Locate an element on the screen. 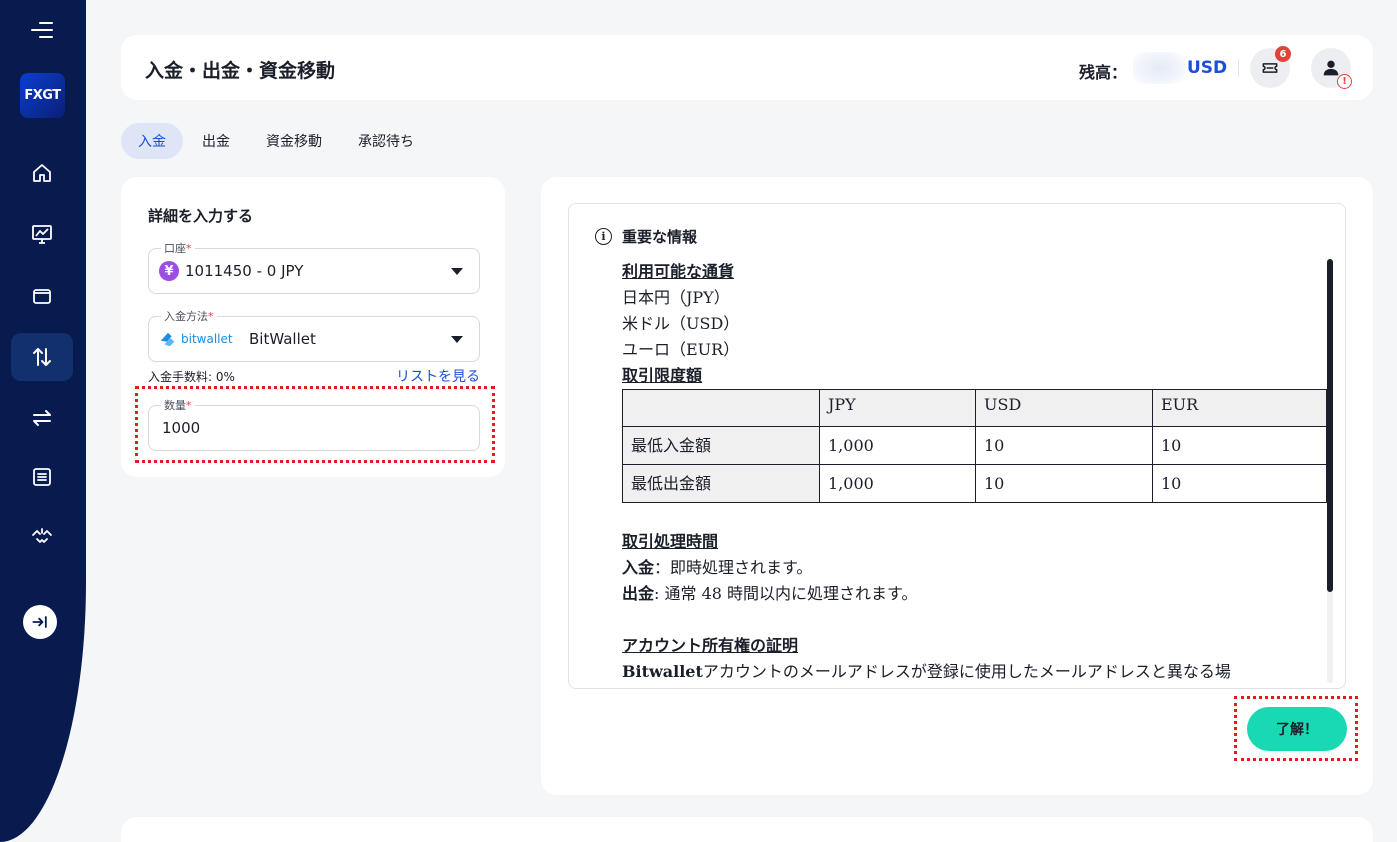 This screenshot has height=842, width=1397. balance-label: 残高： is located at coordinates (1103, 72).